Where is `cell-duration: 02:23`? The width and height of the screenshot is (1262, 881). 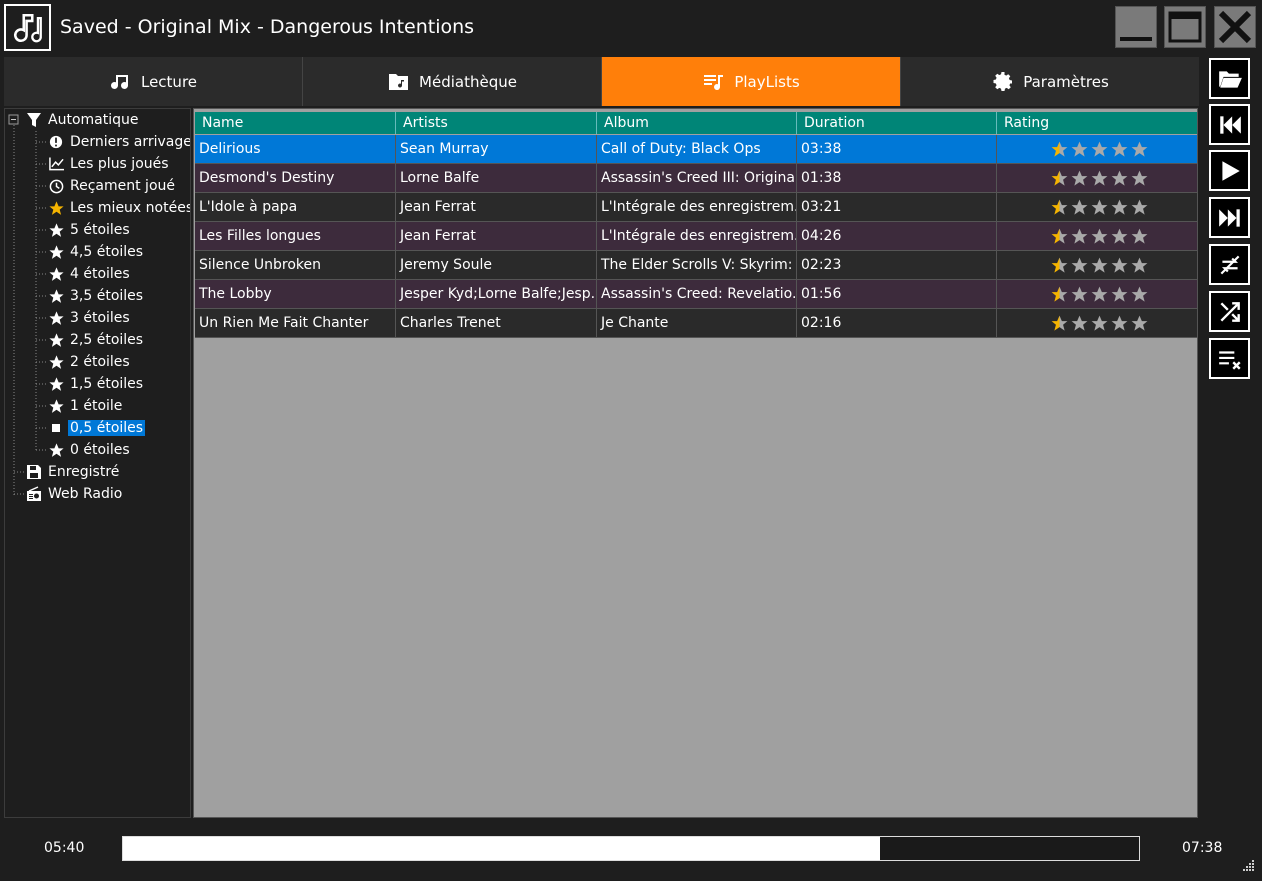 cell-duration: 02:23 is located at coordinates (897, 265).